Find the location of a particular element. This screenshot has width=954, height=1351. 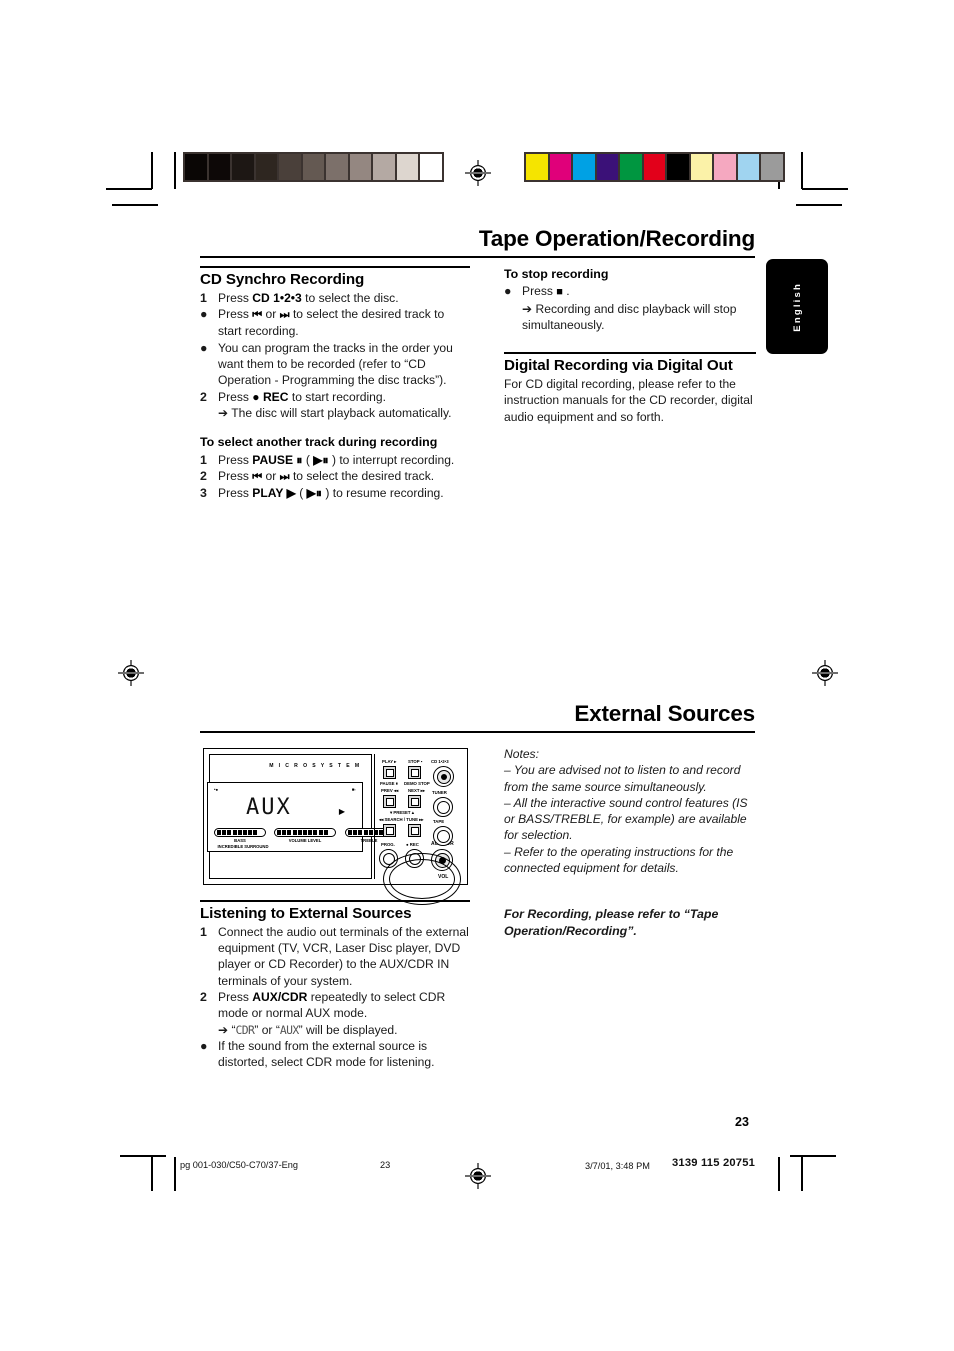

knob-tuner is located at coordinates (443, 807).